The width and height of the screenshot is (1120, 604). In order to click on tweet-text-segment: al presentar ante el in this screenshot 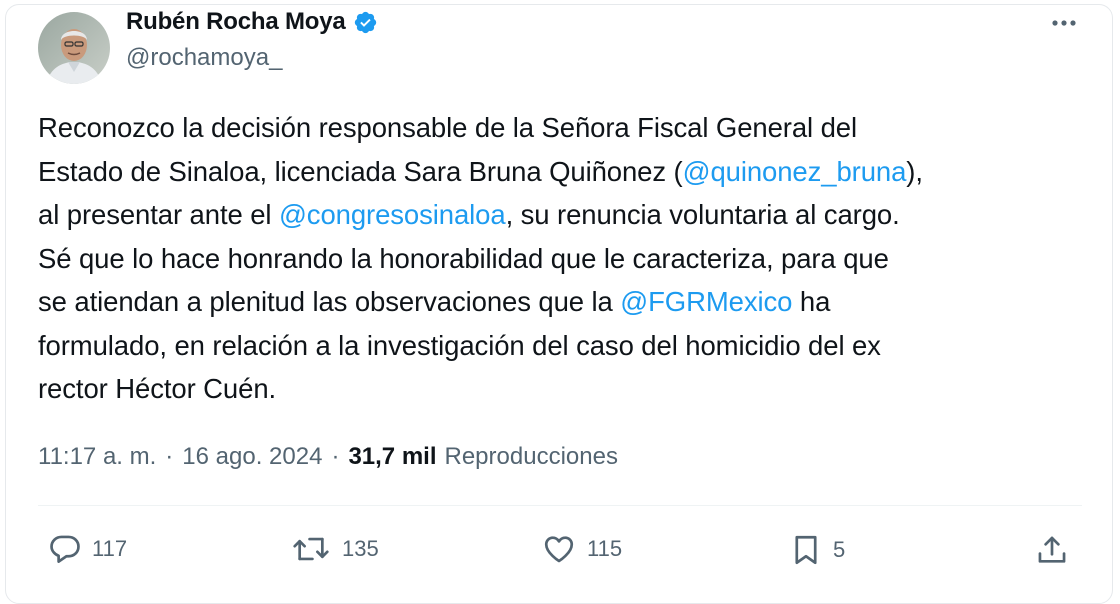, I will do `click(158, 214)`.